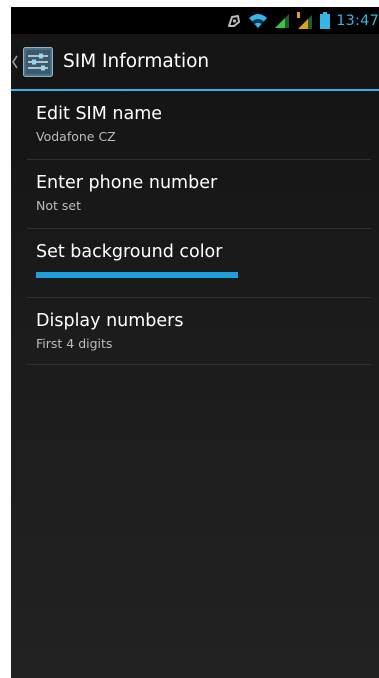 The width and height of the screenshot is (379, 678). What do you see at coordinates (99, 114) in the screenshot?
I see `setting-title: Edit SIM name` at bounding box center [99, 114].